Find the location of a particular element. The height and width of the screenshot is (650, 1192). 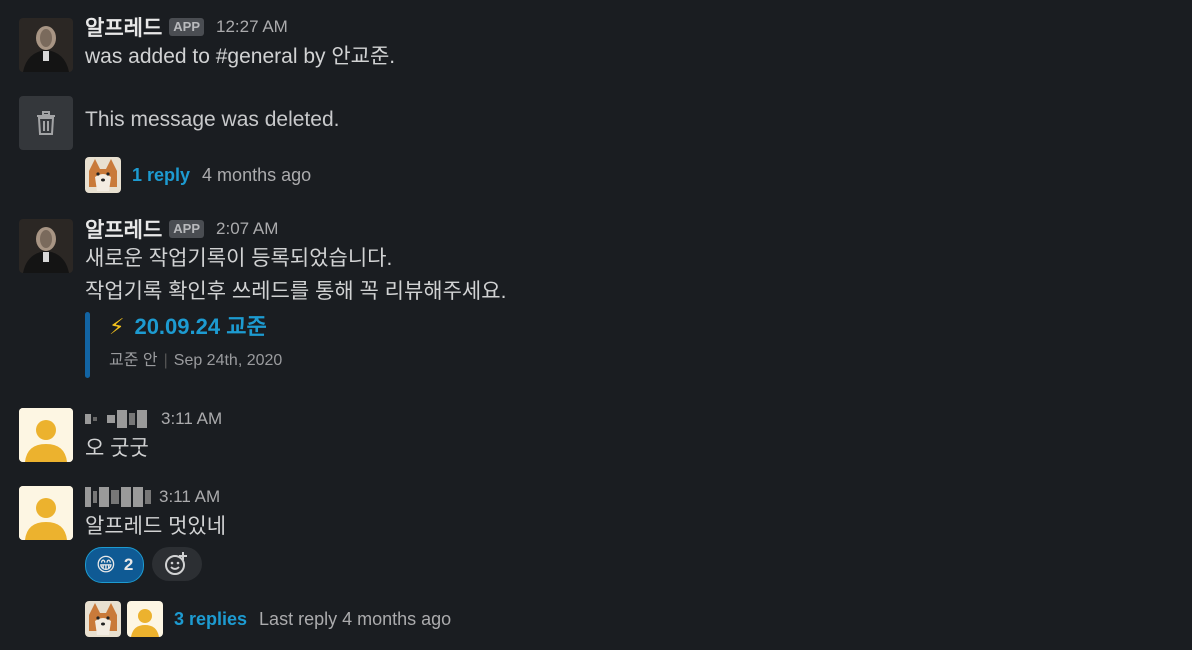

reply-count-link: 1 reply is located at coordinates (161, 175).